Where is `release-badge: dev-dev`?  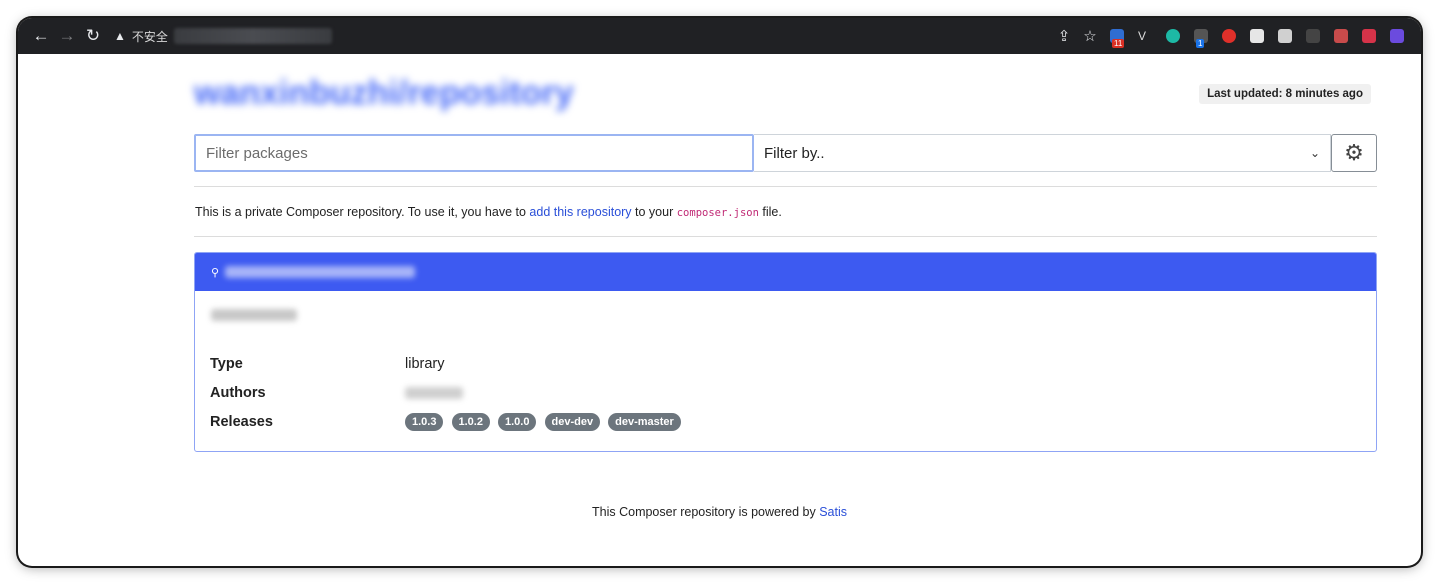 release-badge: dev-dev is located at coordinates (572, 421).